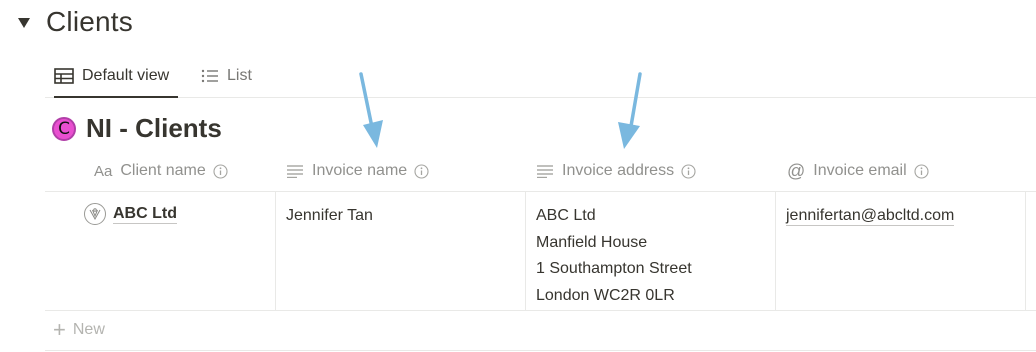  What do you see at coordinates (126, 75) in the screenshot?
I see `tab-default-view-label: Default view` at bounding box center [126, 75].